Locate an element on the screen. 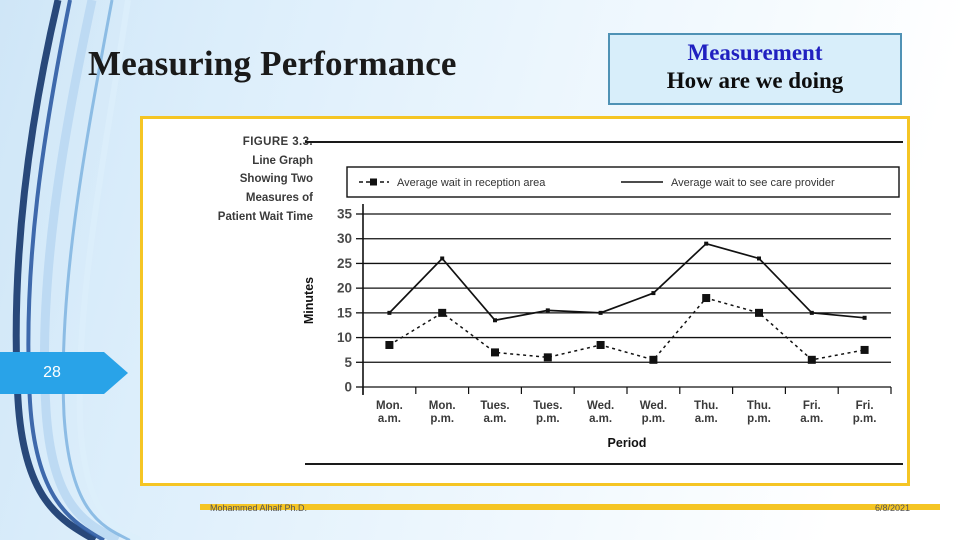  figure-caption-l5: Patient Wait Time is located at coordinates (265, 216).